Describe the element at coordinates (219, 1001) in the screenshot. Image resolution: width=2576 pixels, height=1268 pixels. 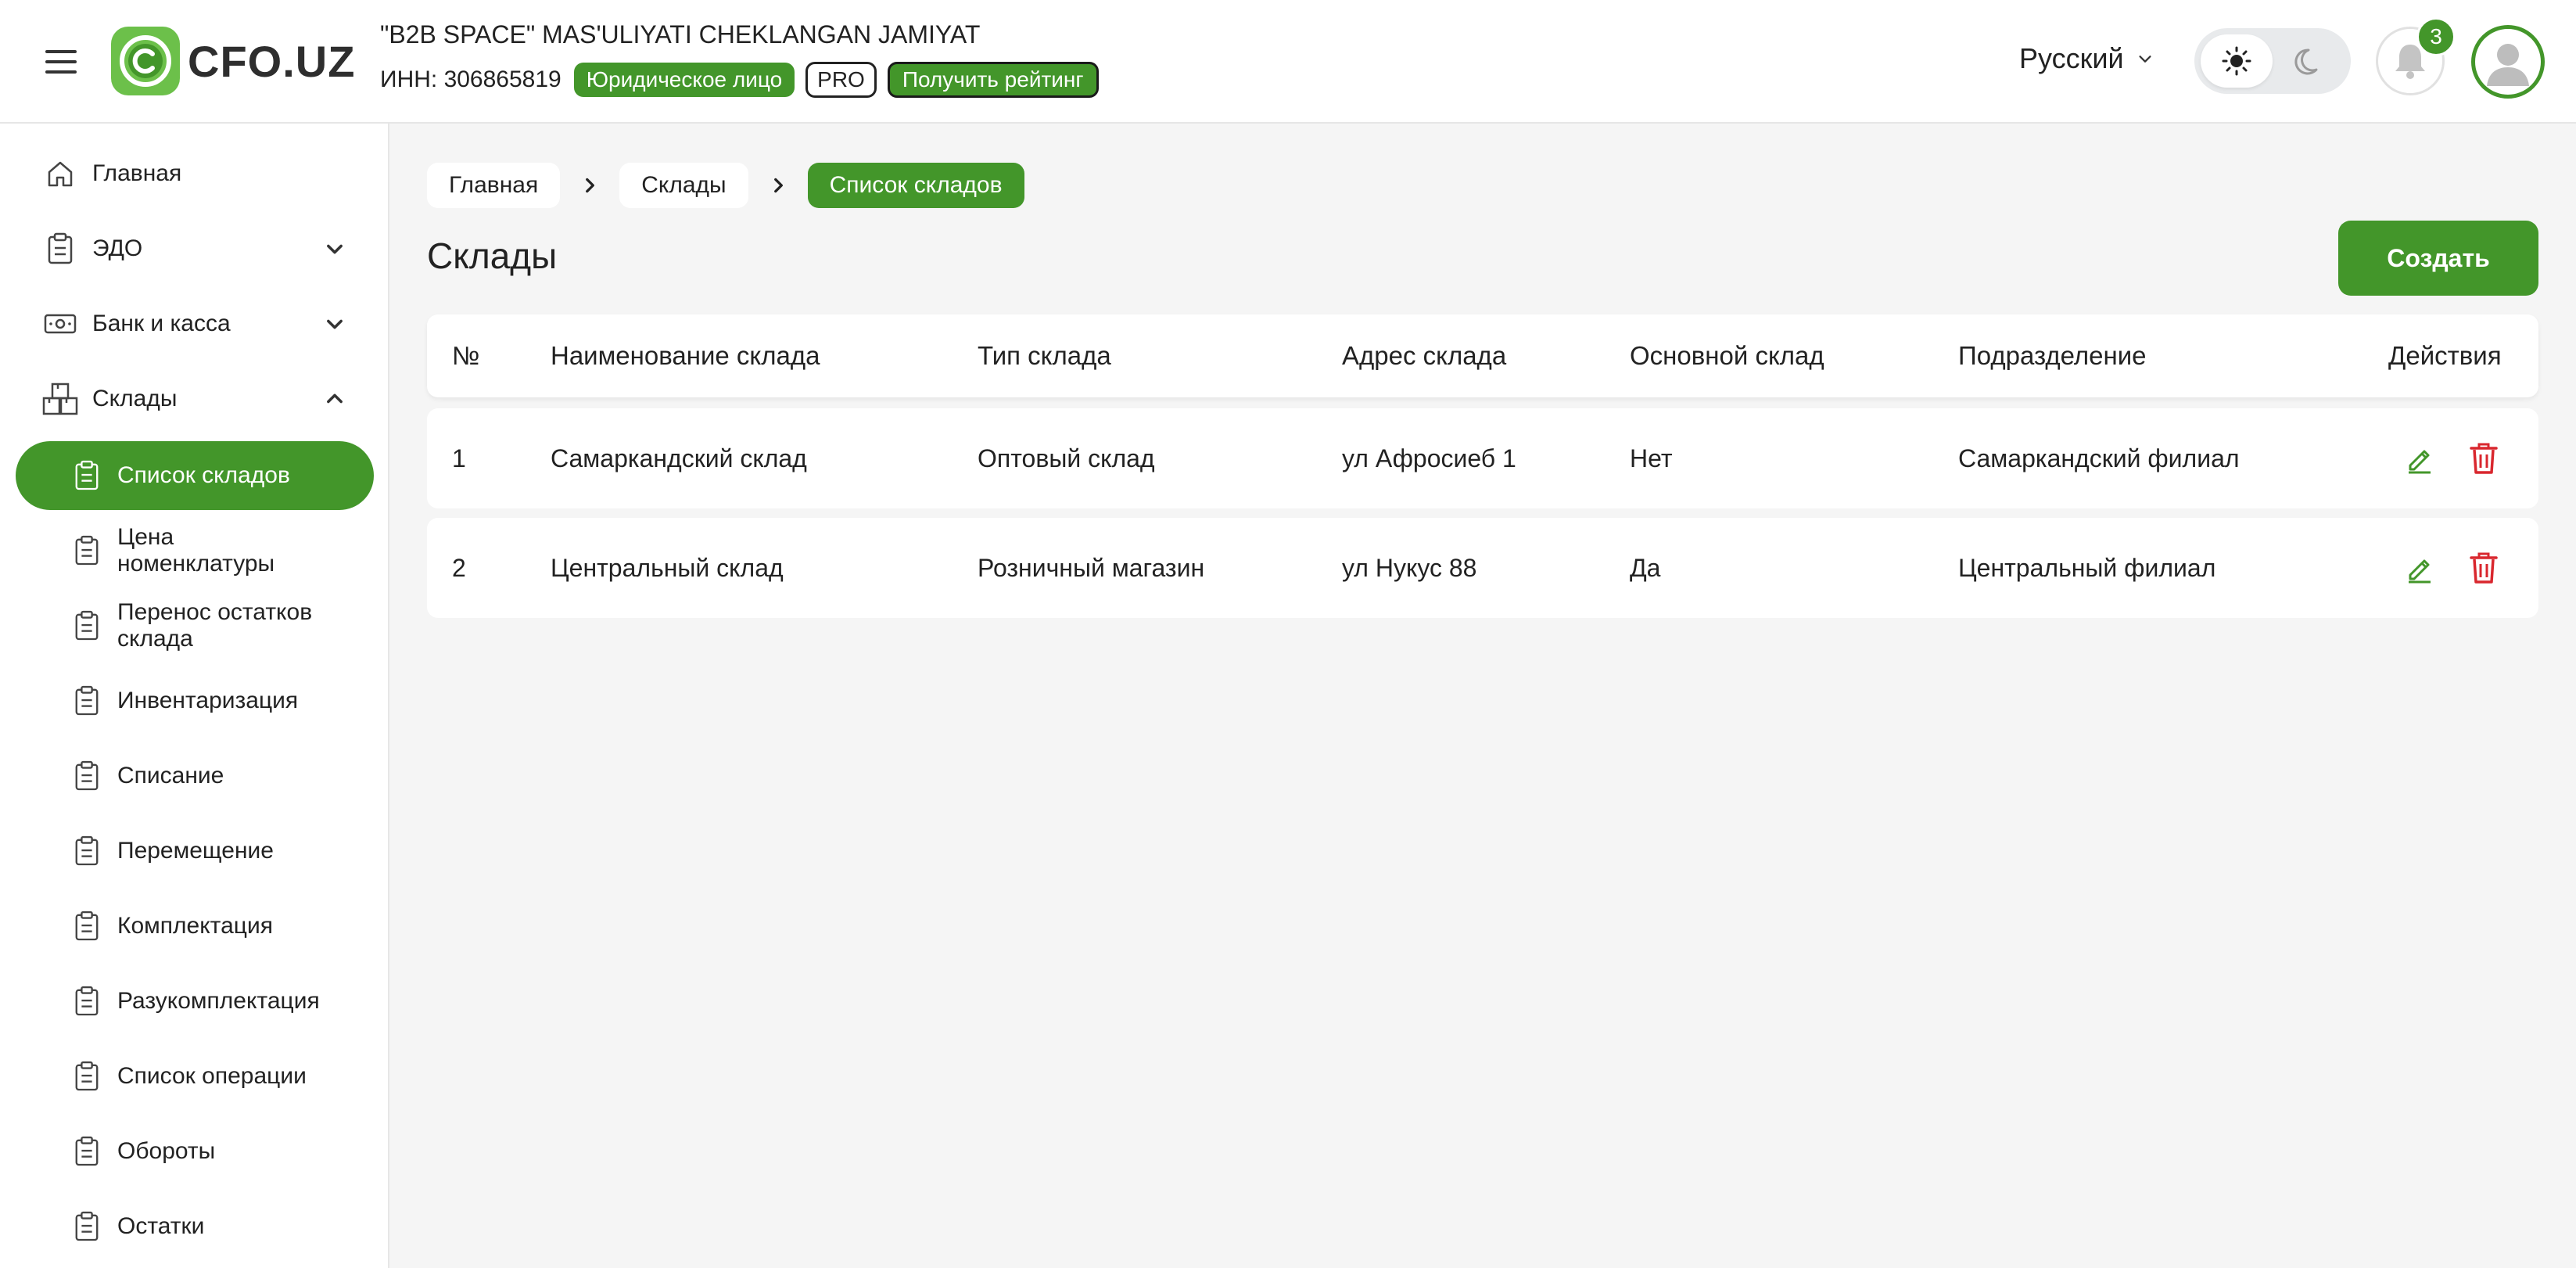
I see `sidebar-subitem-label: Разукомплектация` at that location.